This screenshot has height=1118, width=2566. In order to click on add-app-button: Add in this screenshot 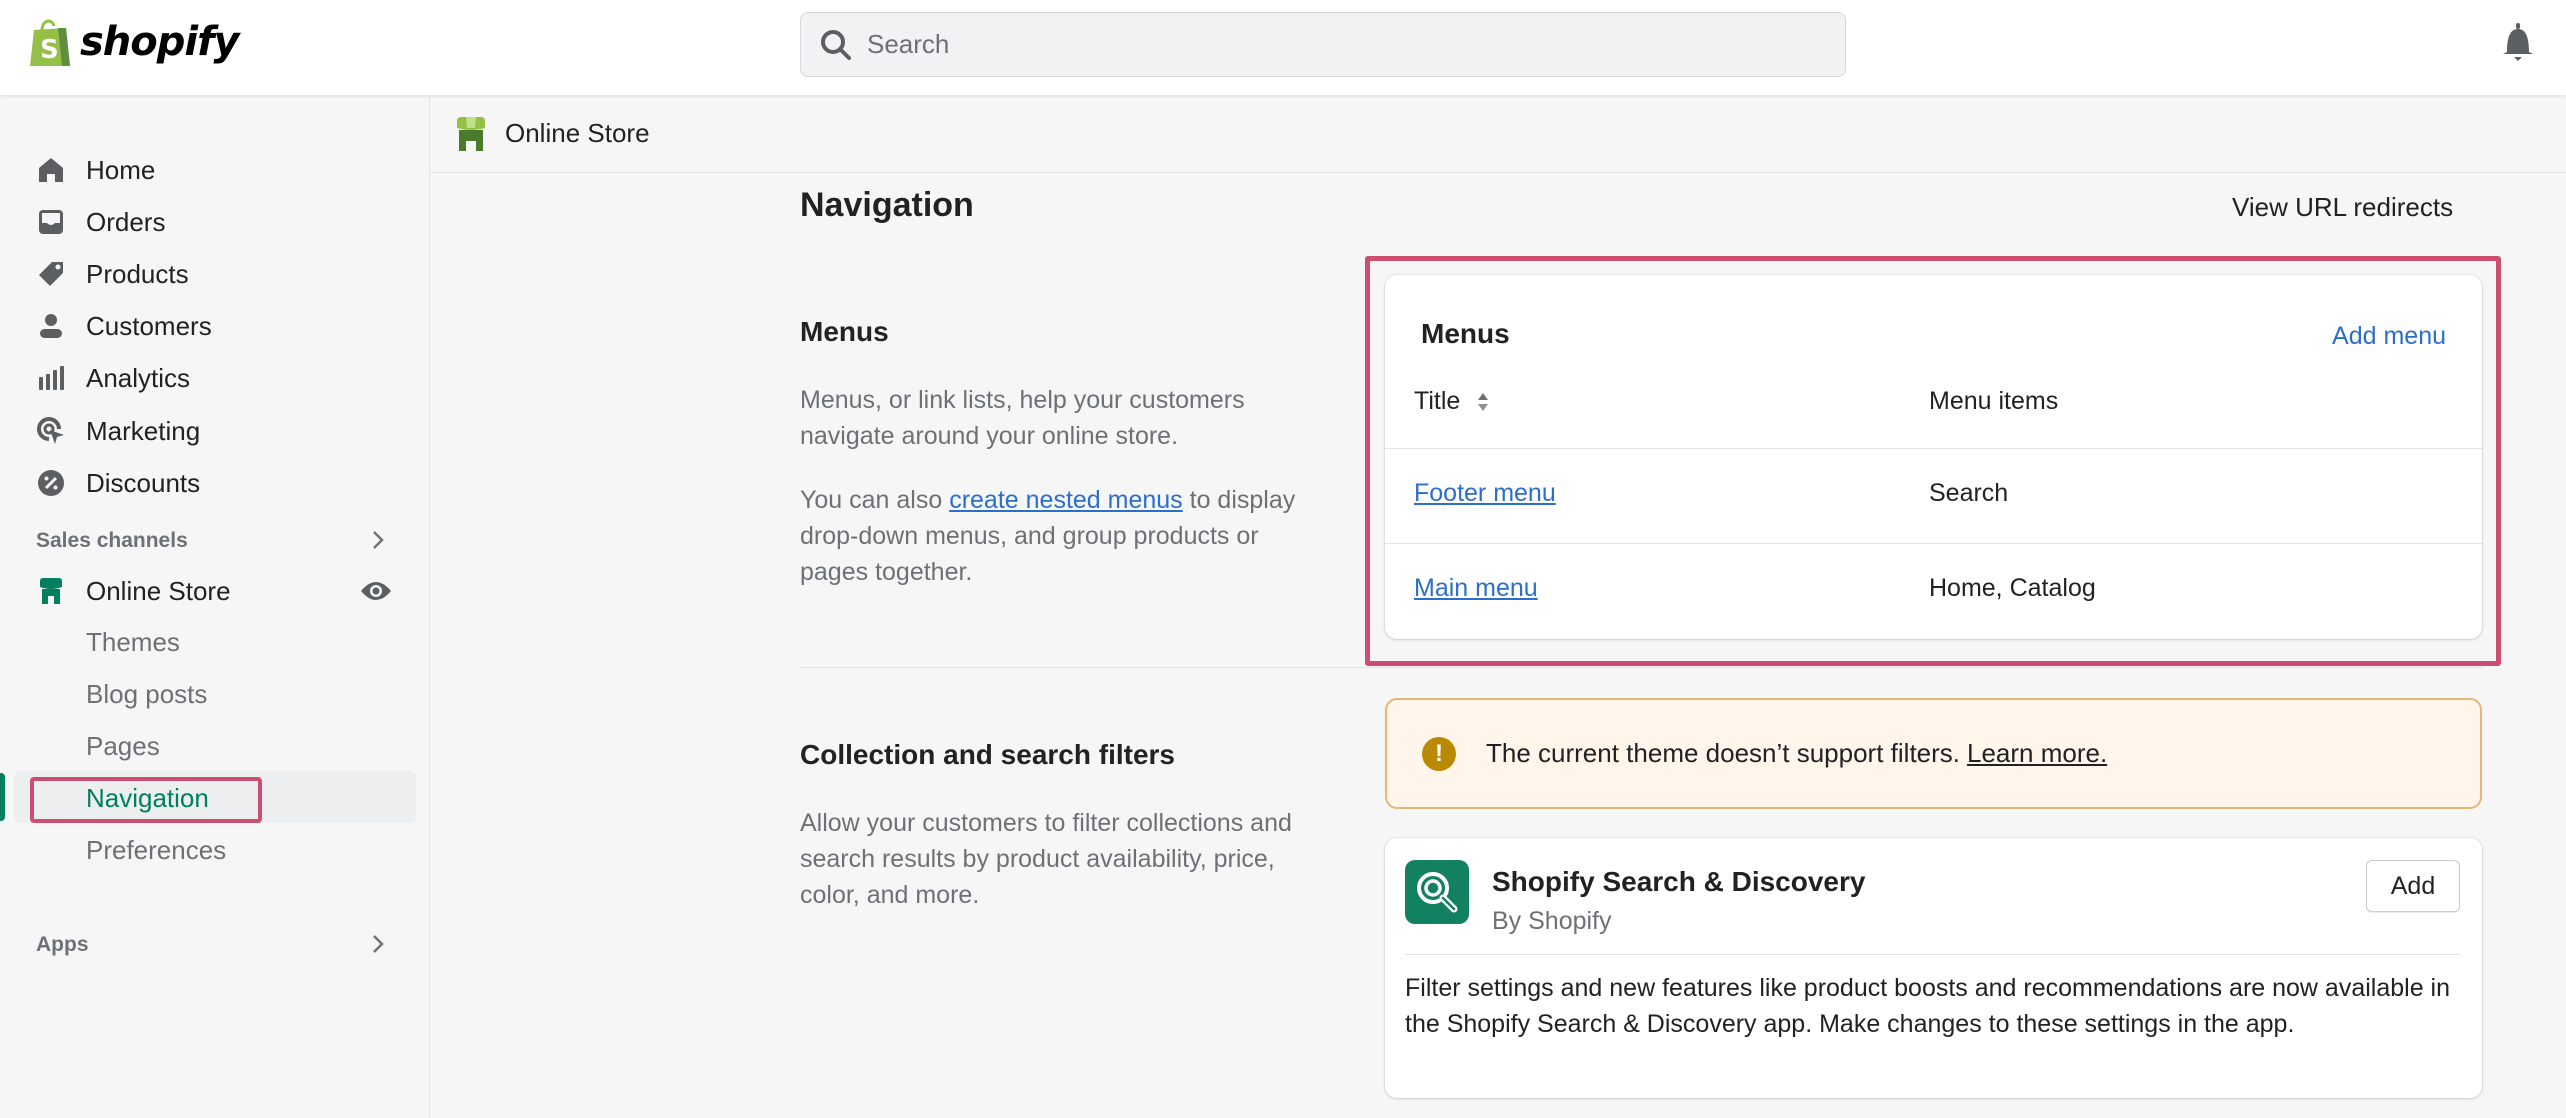, I will do `click(2413, 886)`.